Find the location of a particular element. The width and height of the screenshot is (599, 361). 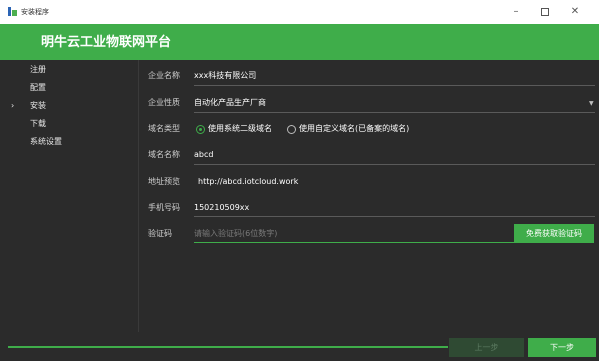

maximize-button is located at coordinates (545, 12).